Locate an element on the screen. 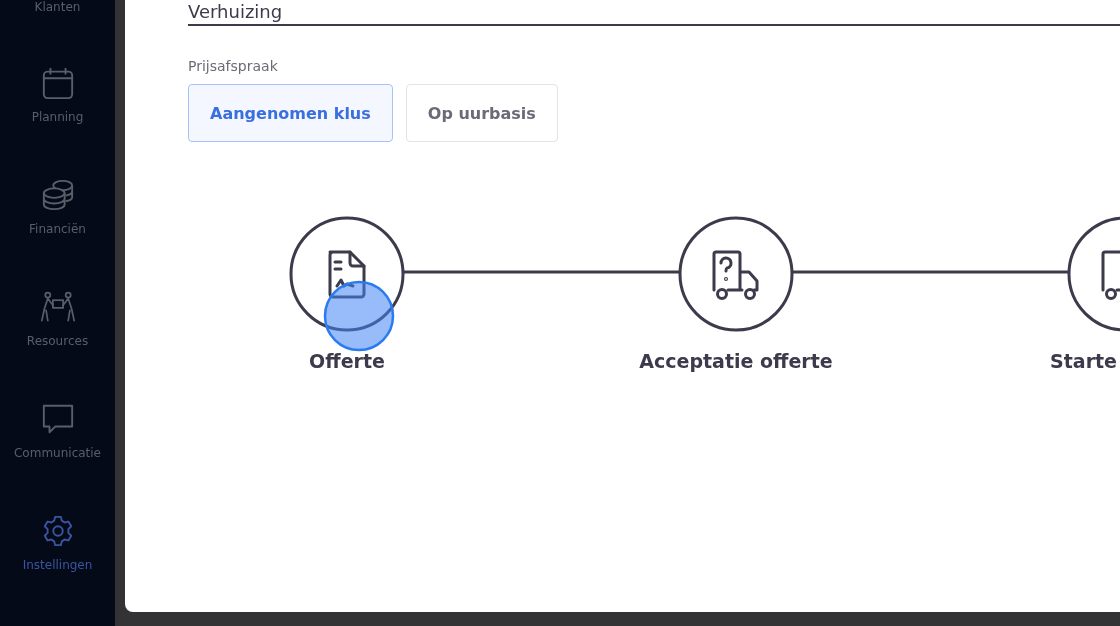  sidebar-item: Resources is located at coordinates (57, 346).